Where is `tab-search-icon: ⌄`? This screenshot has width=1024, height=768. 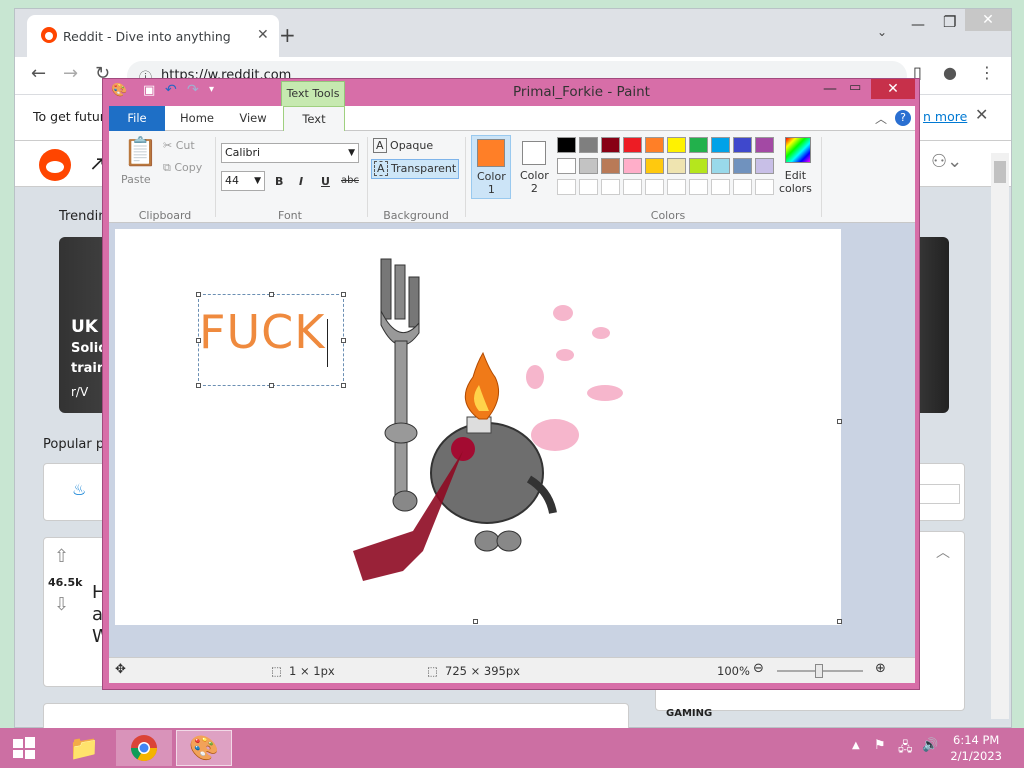 tab-search-icon: ⌄ is located at coordinates (882, 32).